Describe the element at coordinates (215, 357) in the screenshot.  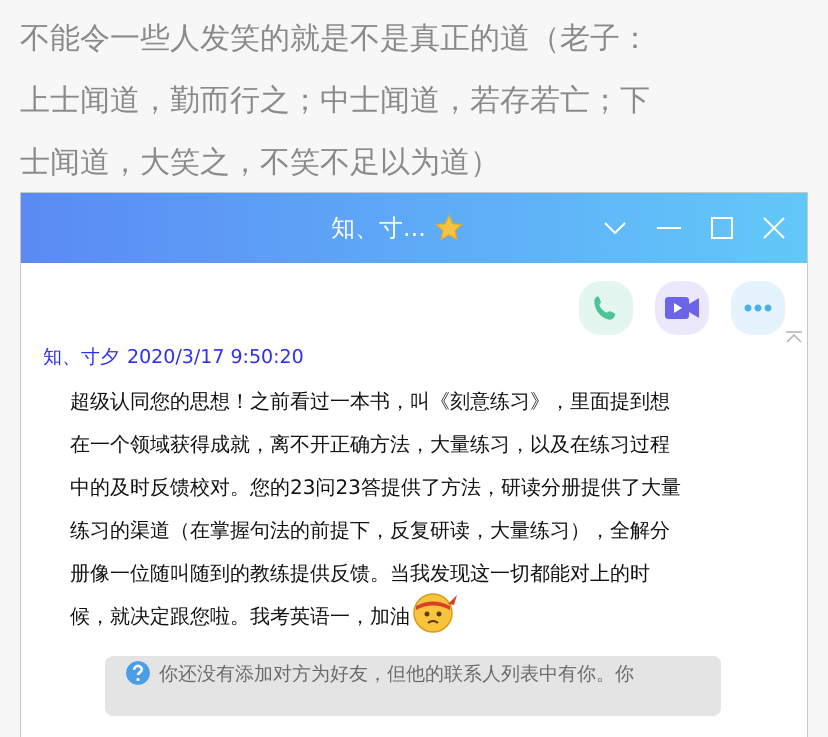
I see `message-time: 2020/3/17 9:50:20` at that location.